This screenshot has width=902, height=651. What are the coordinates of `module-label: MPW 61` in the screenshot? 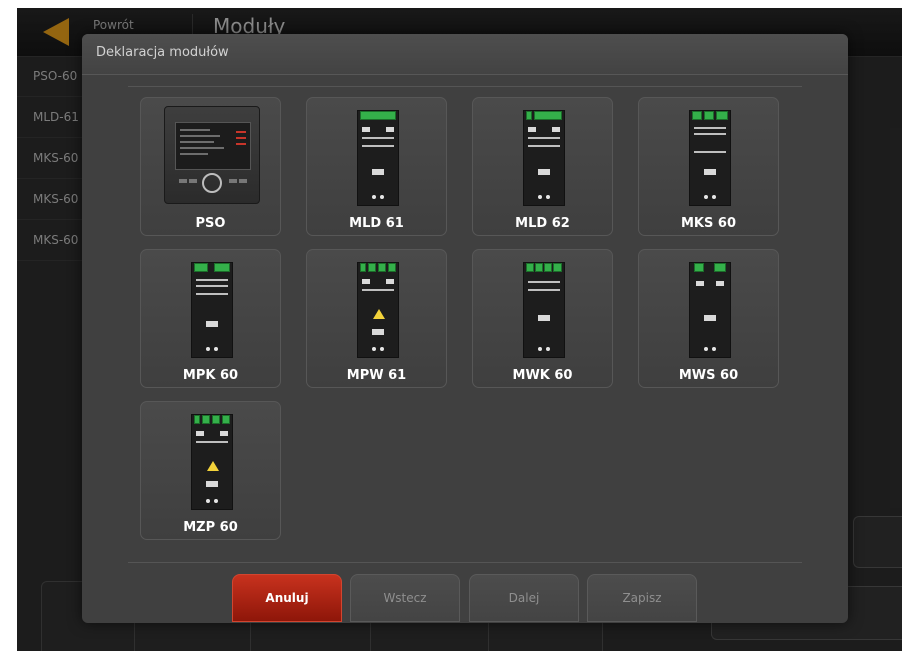 It's located at (376, 375).